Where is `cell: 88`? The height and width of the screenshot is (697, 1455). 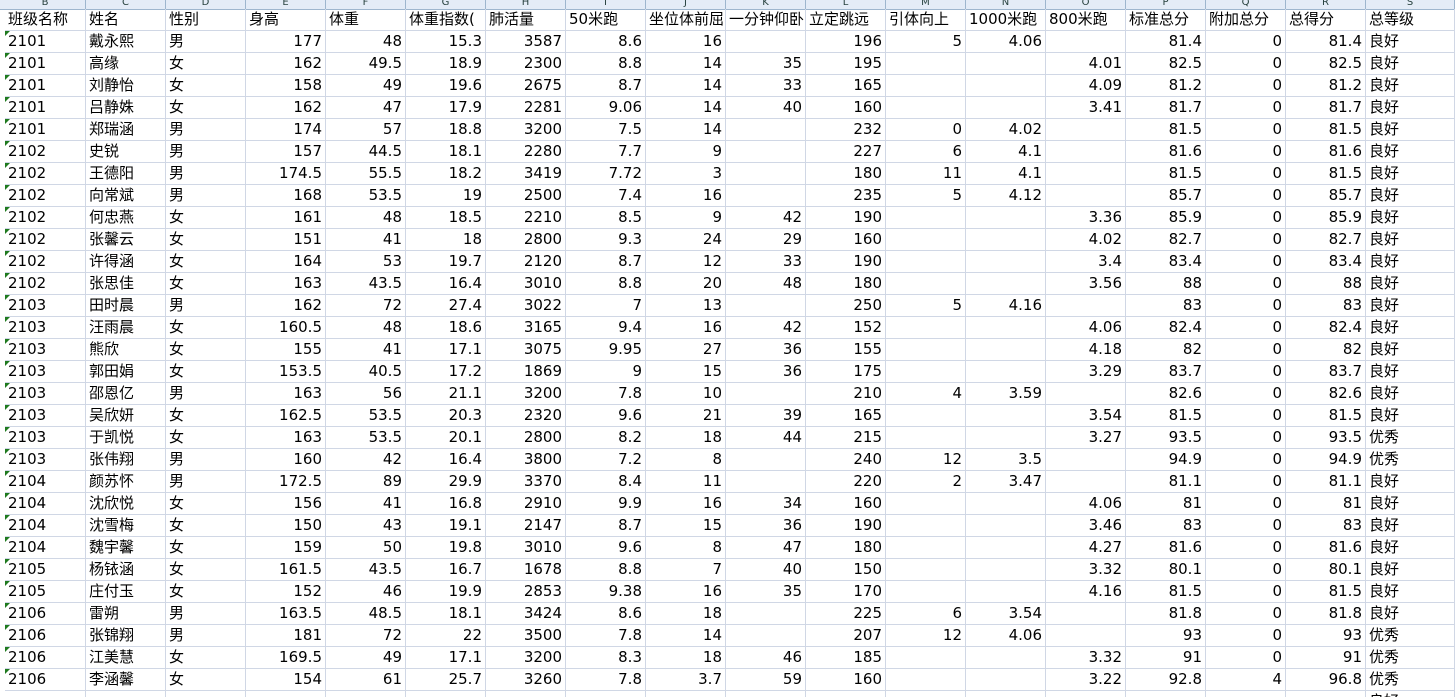 cell: 88 is located at coordinates (1326, 284).